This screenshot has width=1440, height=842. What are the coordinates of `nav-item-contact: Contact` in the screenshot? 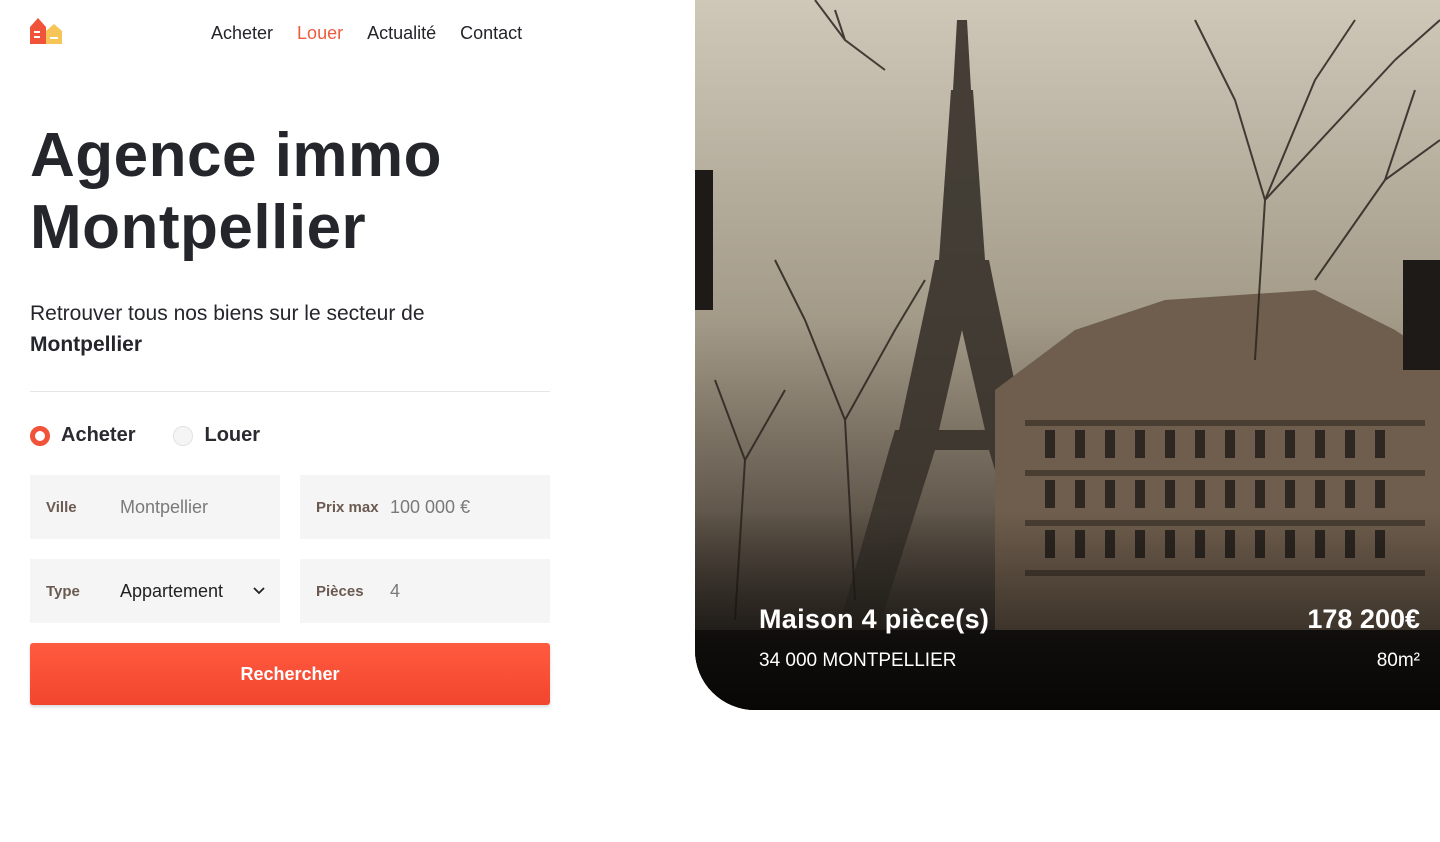 It's located at (491, 33).